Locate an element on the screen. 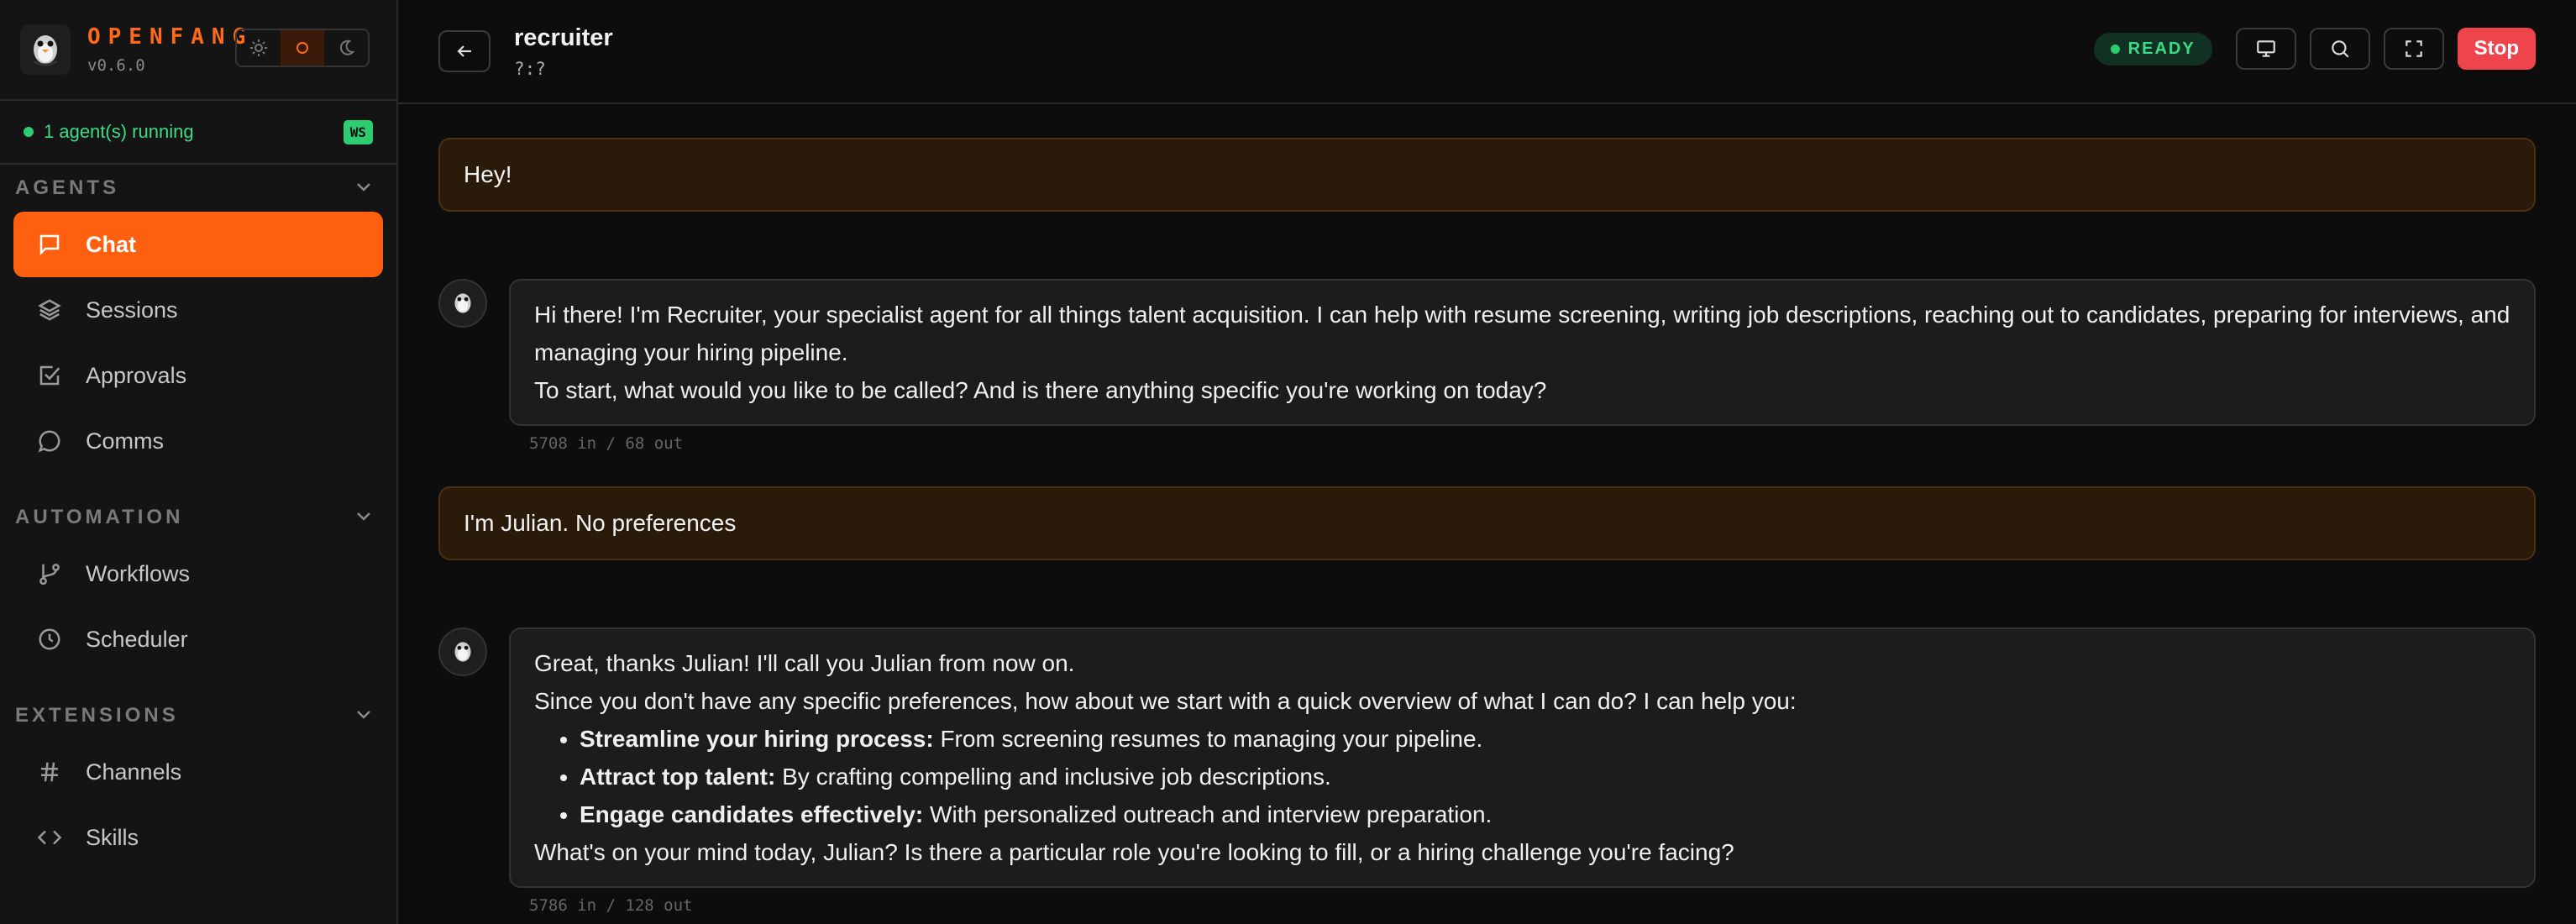  section-title: EXTENSIONS is located at coordinates (97, 715).